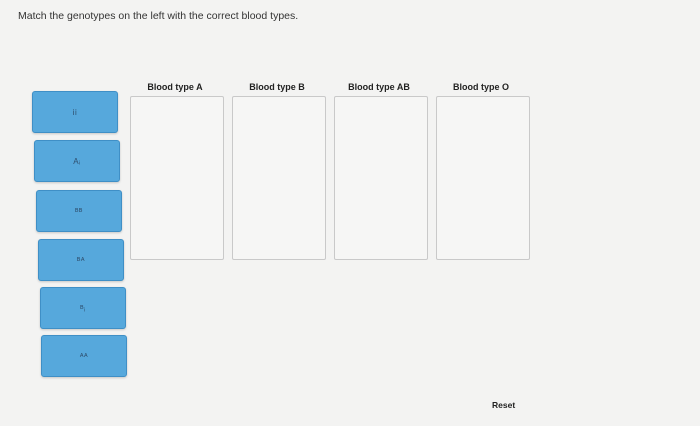 The width and height of the screenshot is (700, 426). Describe the element at coordinates (381, 178) in the screenshot. I see `drop-zone-blood-type-ab` at that location.